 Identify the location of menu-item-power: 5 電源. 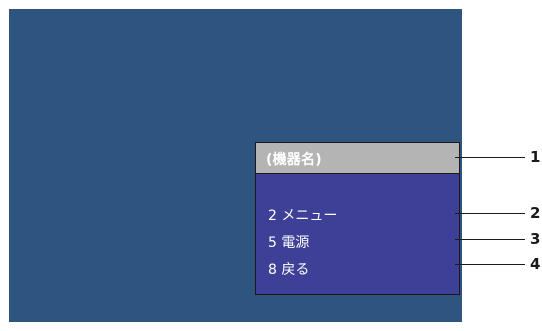
(288, 242).